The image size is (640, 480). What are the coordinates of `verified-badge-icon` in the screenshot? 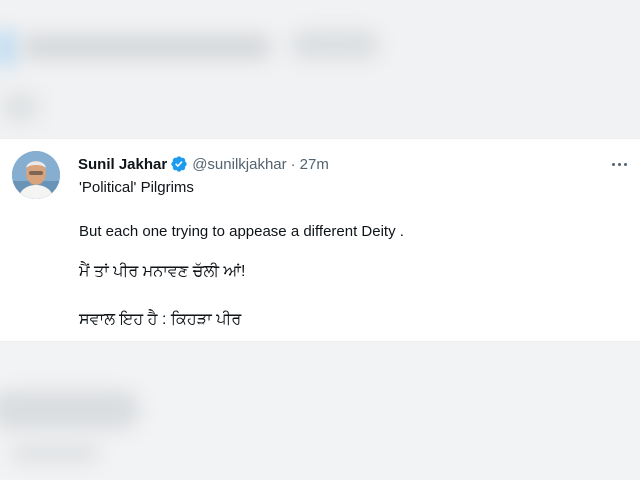 It's located at (179, 164).